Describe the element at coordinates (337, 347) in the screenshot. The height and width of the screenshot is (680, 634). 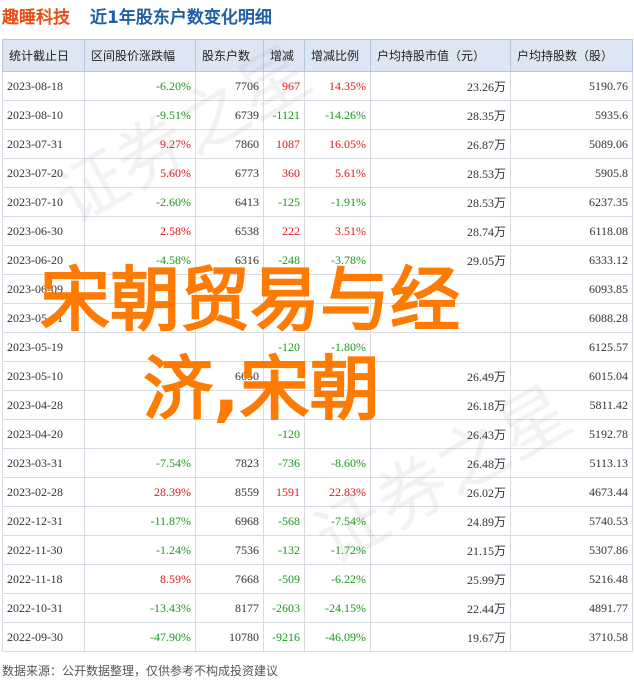
I see `cell-ratio: -1.80%` at that location.